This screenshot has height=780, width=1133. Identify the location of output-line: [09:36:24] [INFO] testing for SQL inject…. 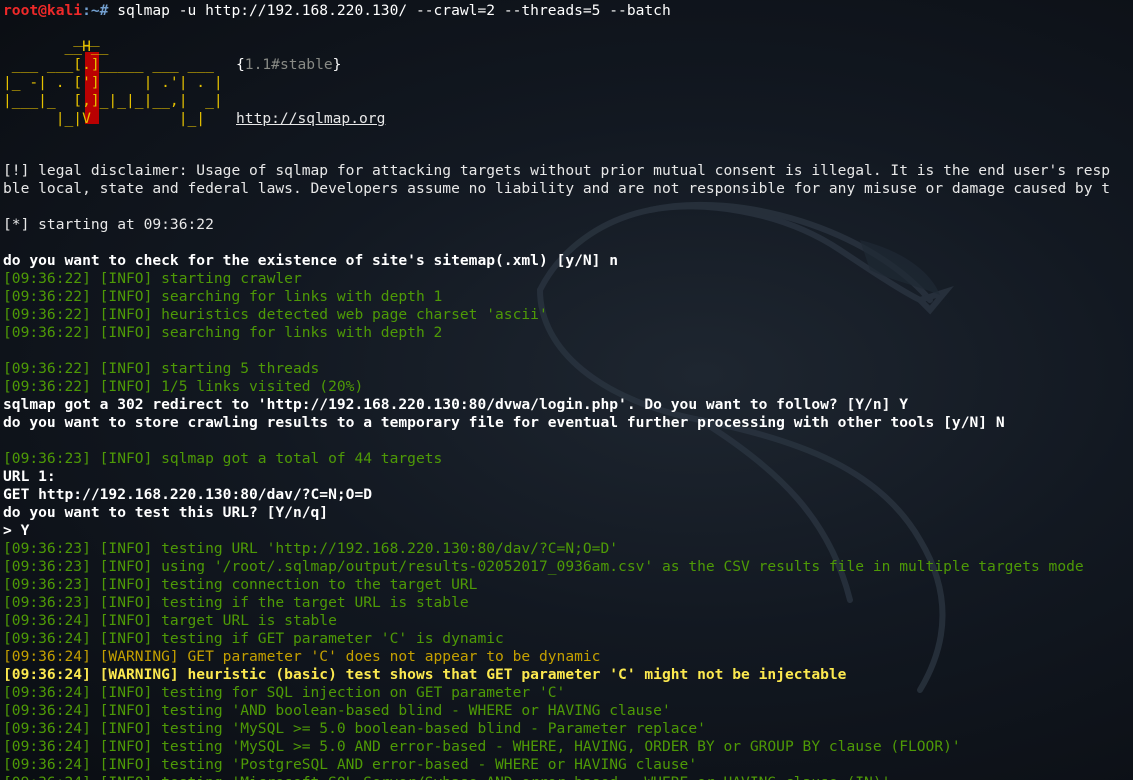
(284, 692).